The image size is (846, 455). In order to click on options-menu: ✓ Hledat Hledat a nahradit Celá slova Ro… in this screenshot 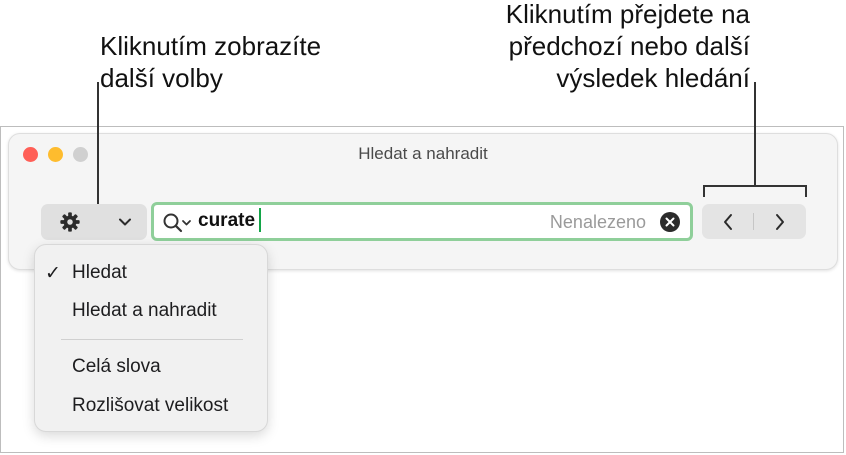, I will do `click(151, 338)`.